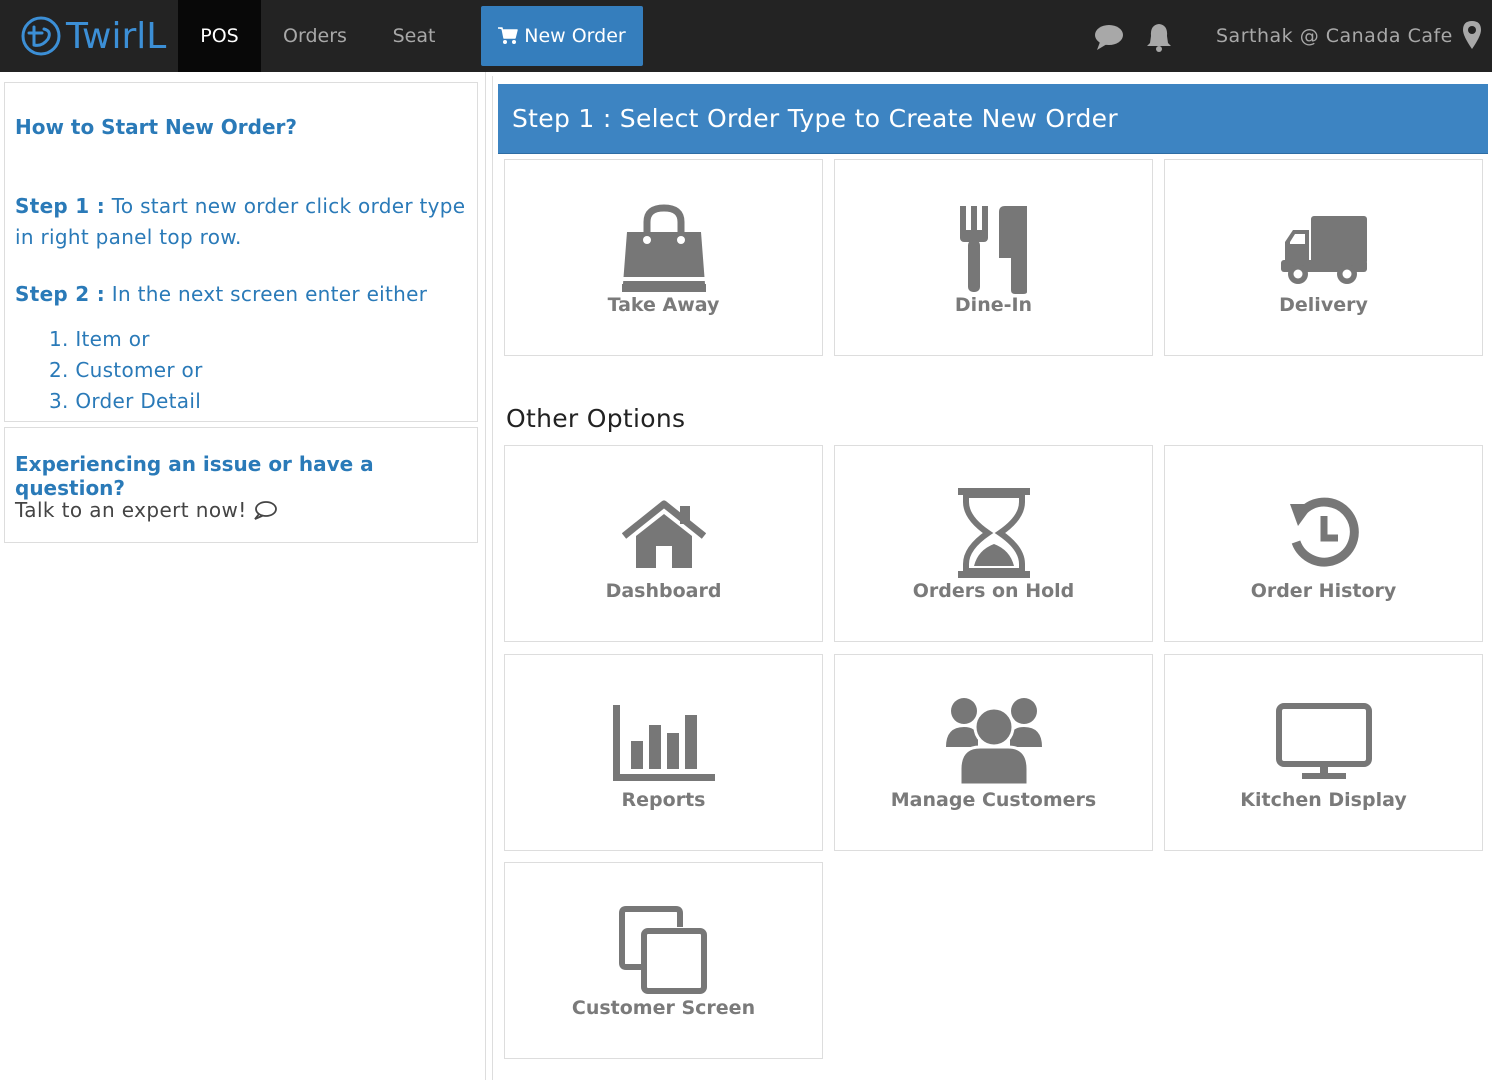  I want to click on user-location-label: Sarthak @ Canada Cafe, so click(1334, 36).